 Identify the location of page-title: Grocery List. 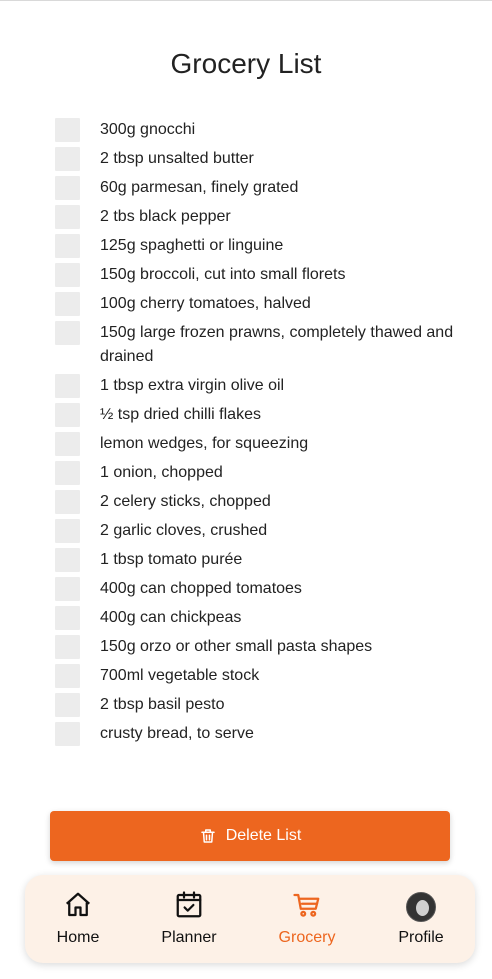
(246, 63).